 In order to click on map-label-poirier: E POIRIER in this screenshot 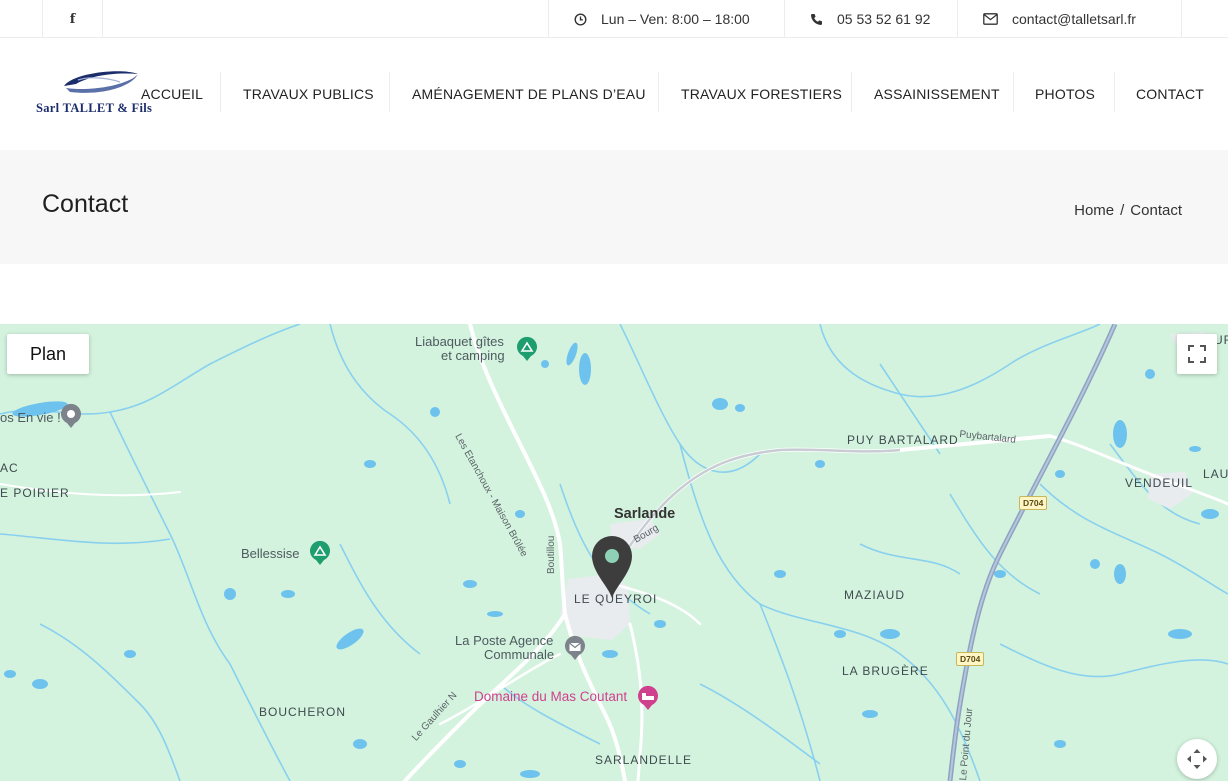, I will do `click(35, 493)`.